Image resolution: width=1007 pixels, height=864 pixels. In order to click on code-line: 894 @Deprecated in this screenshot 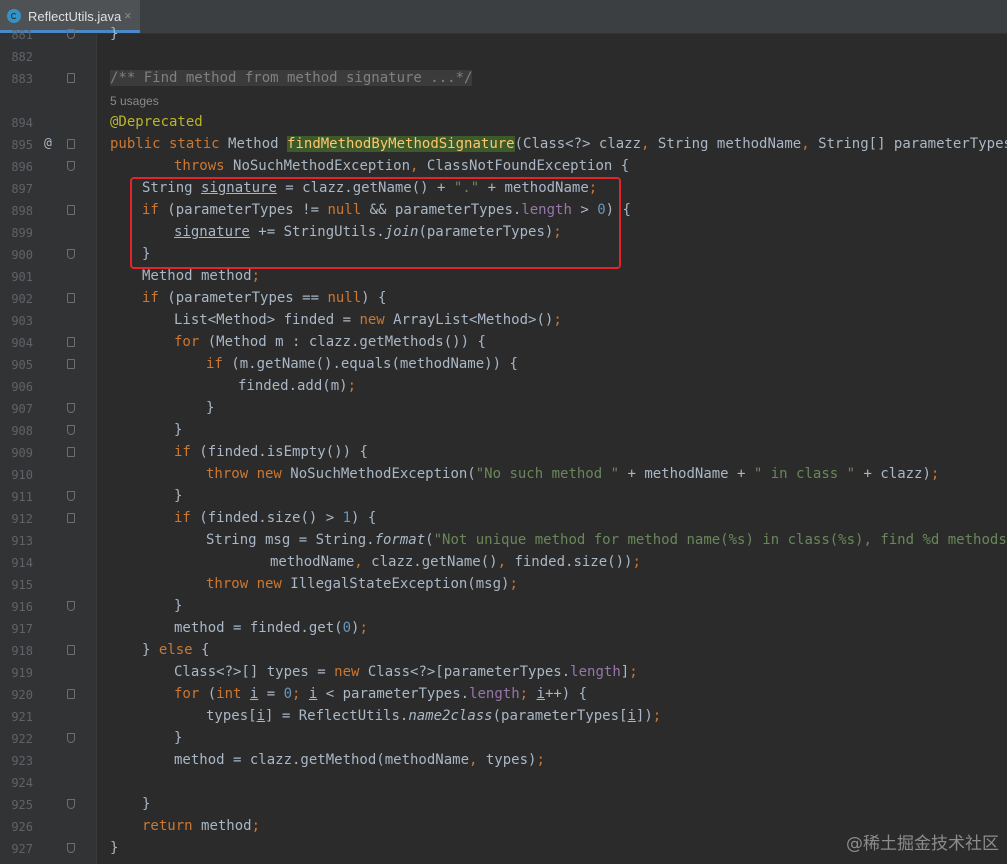, I will do `click(503, 123)`.